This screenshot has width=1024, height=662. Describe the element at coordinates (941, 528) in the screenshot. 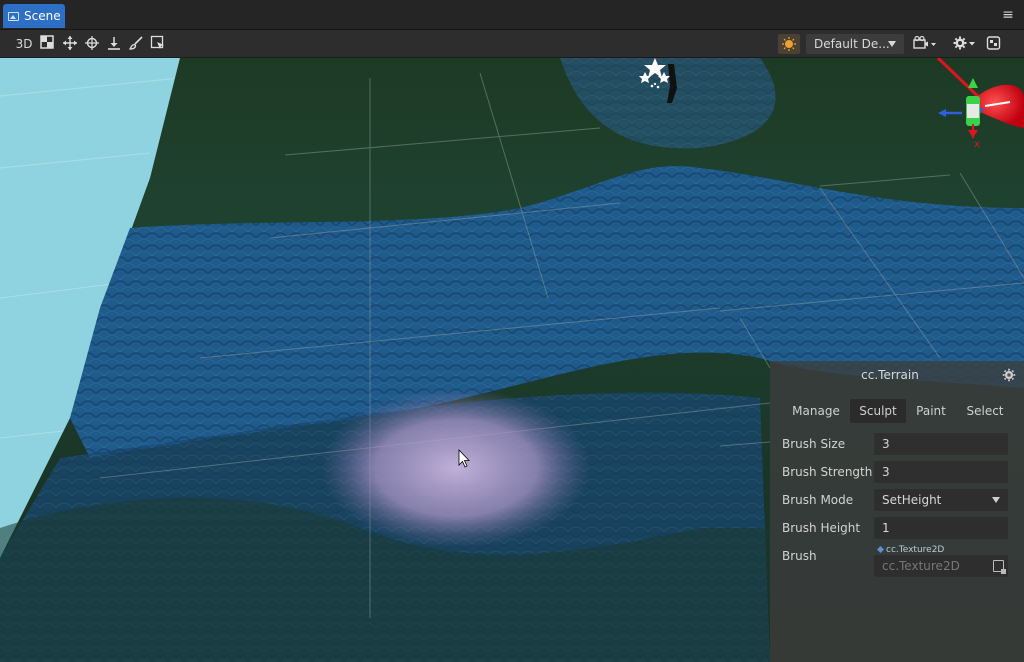

I see `brush-height-input: 1` at that location.